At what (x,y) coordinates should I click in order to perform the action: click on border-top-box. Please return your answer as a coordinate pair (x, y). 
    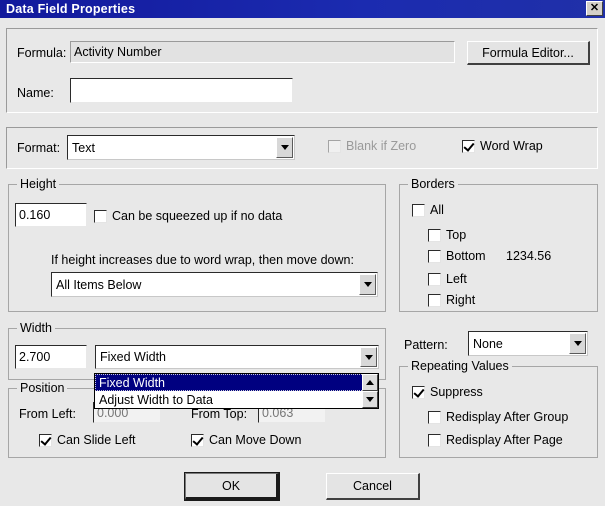
    Looking at the image, I should click on (434, 235).